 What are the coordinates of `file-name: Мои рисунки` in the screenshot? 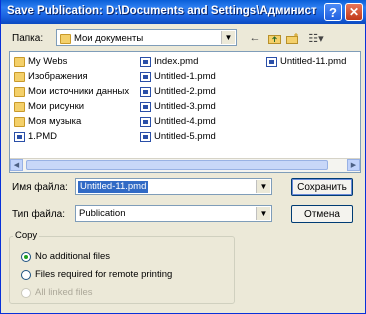 It's located at (56, 106).